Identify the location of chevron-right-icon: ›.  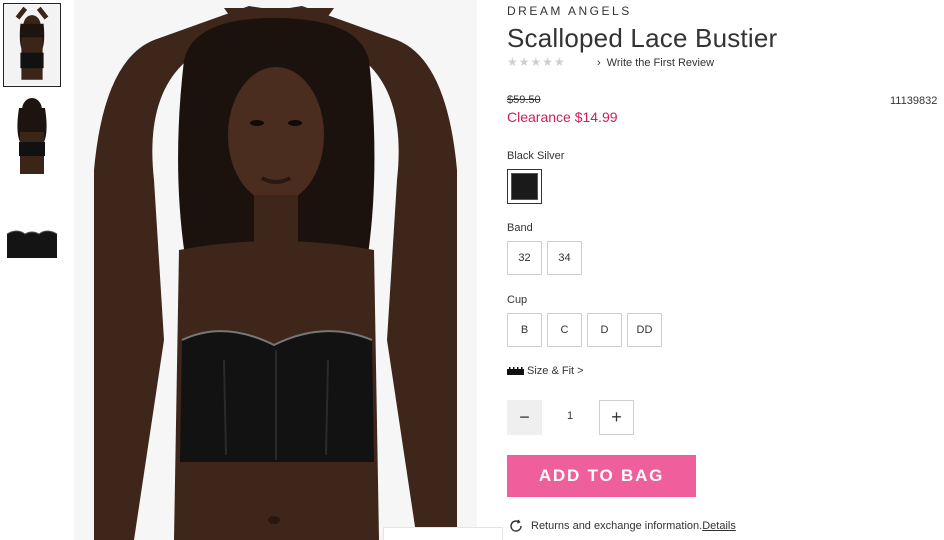
(599, 63).